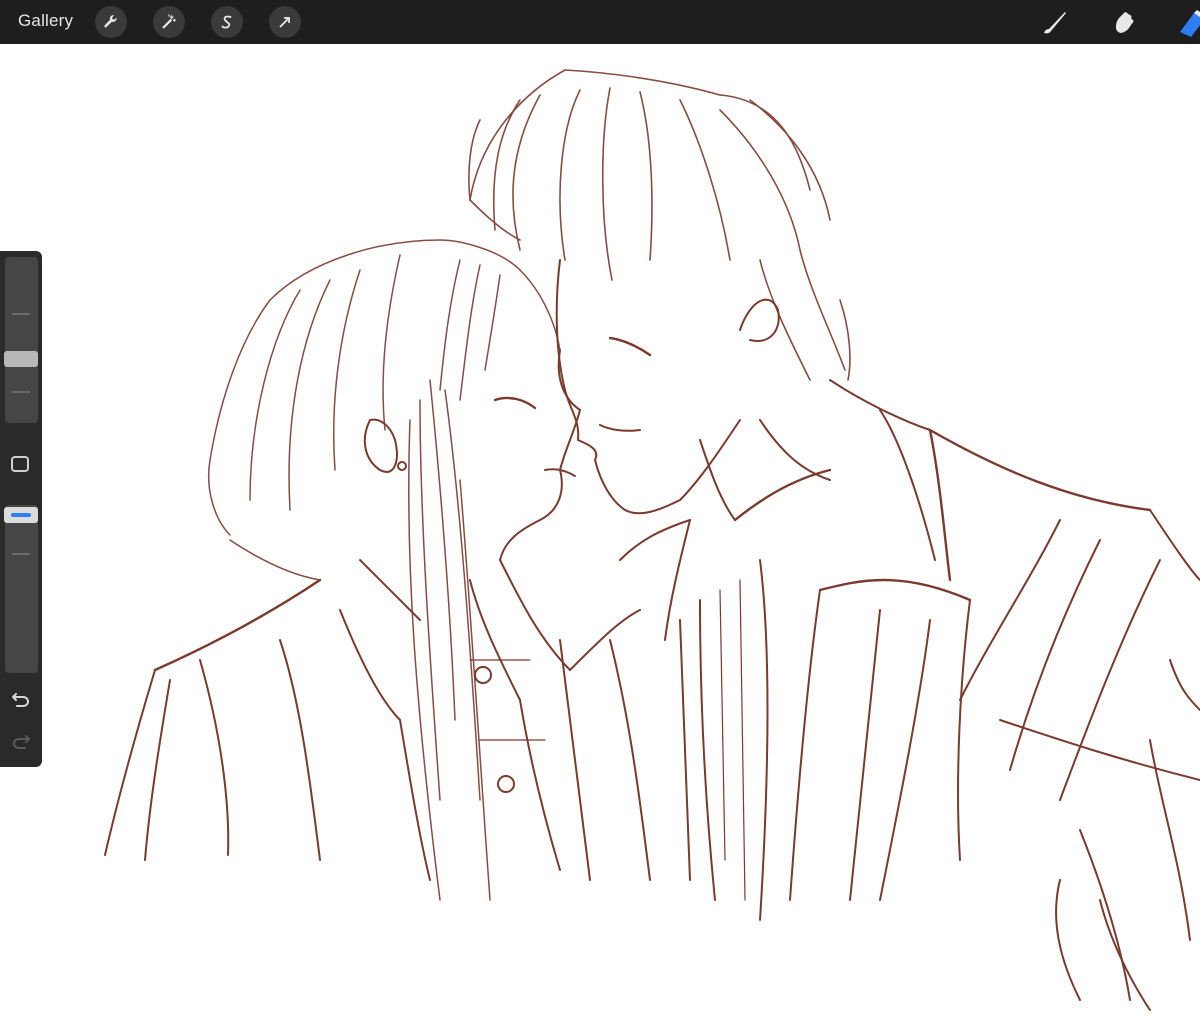  I want to click on eraser-icon, so click(1188, 22).